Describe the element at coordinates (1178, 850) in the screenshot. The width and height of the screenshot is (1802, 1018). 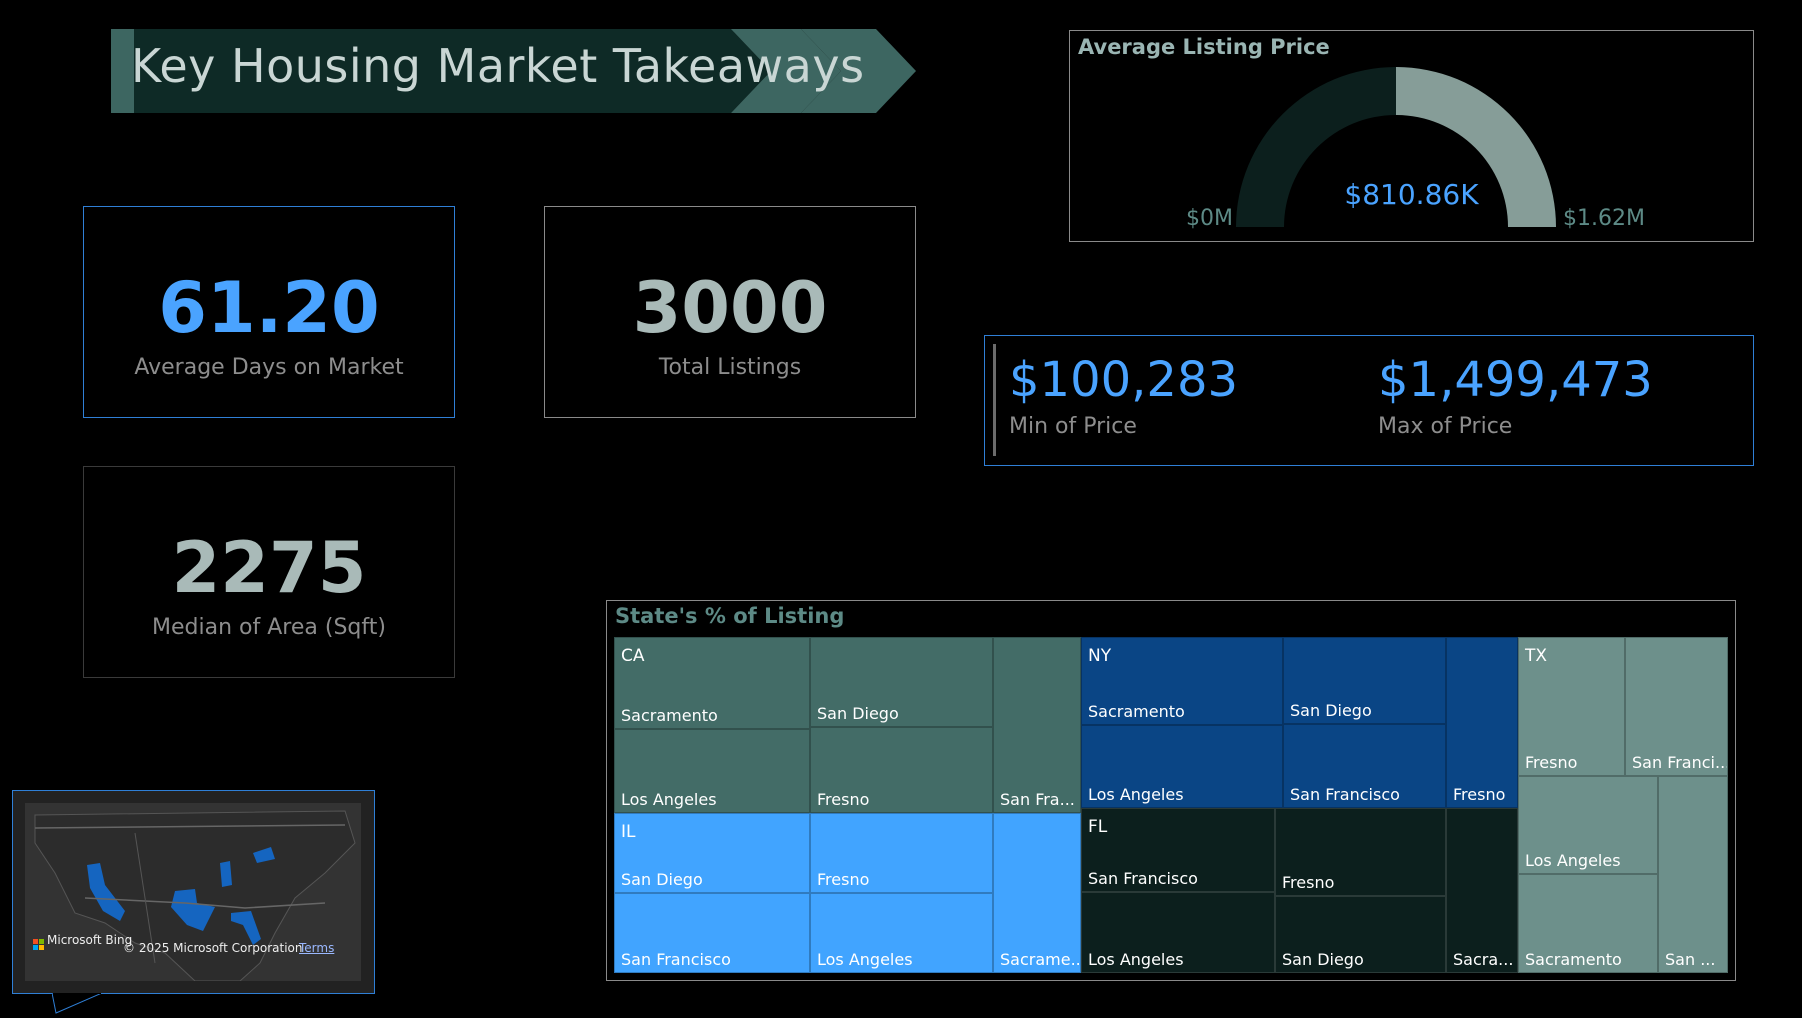
I see `treemap-cell: FL San Francisco` at that location.